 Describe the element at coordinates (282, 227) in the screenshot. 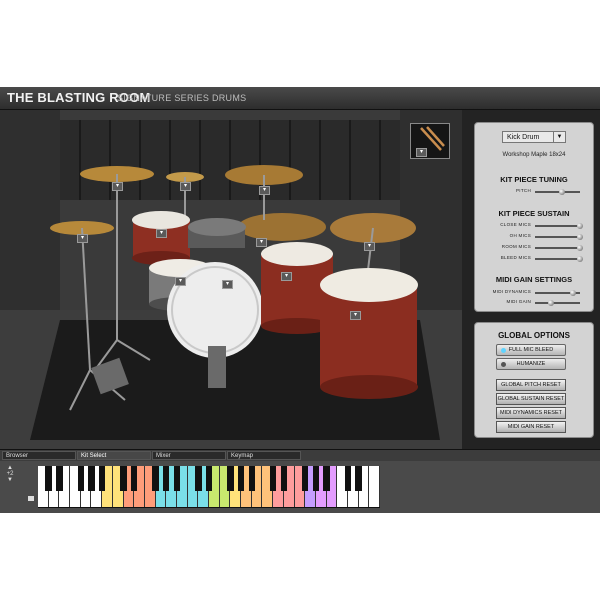

I see `ride-cymbal` at that location.